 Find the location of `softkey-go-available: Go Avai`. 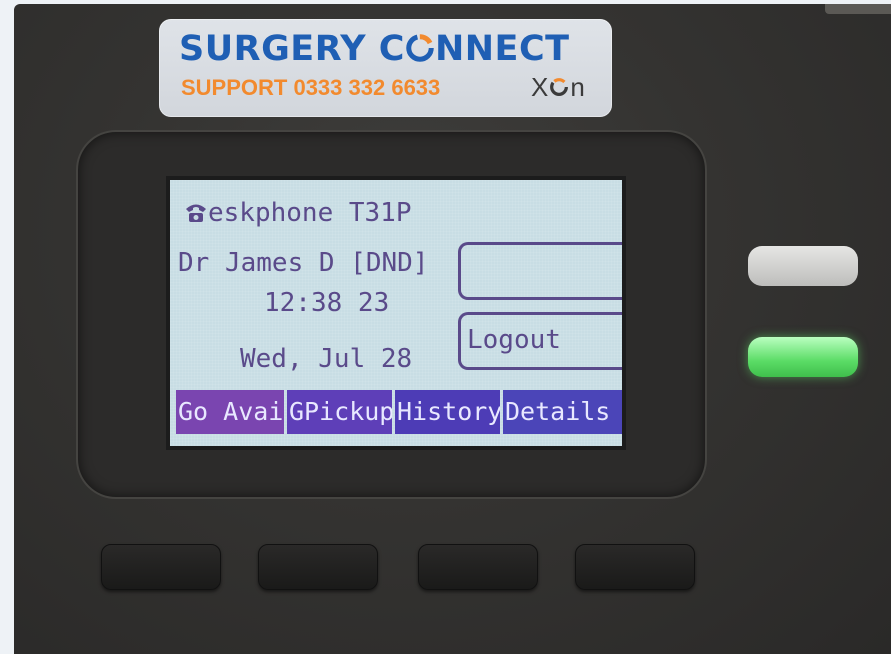

softkey-go-available: Go Avai is located at coordinates (230, 412).